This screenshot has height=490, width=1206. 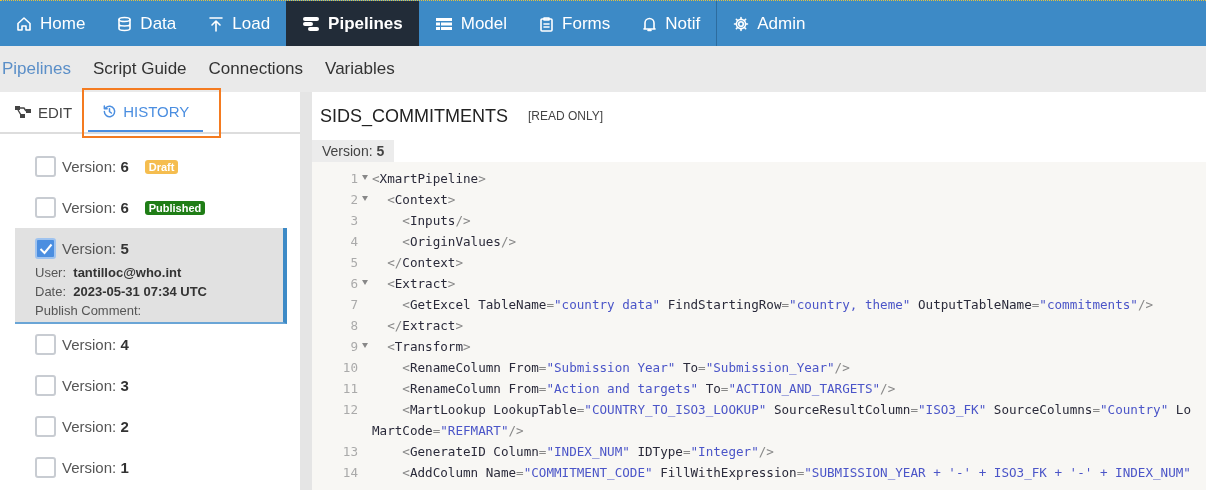 I want to click on code-line: <GenerateID Column="INDEX_NUM" IDType="Integer"/>, so click(x=587, y=451).